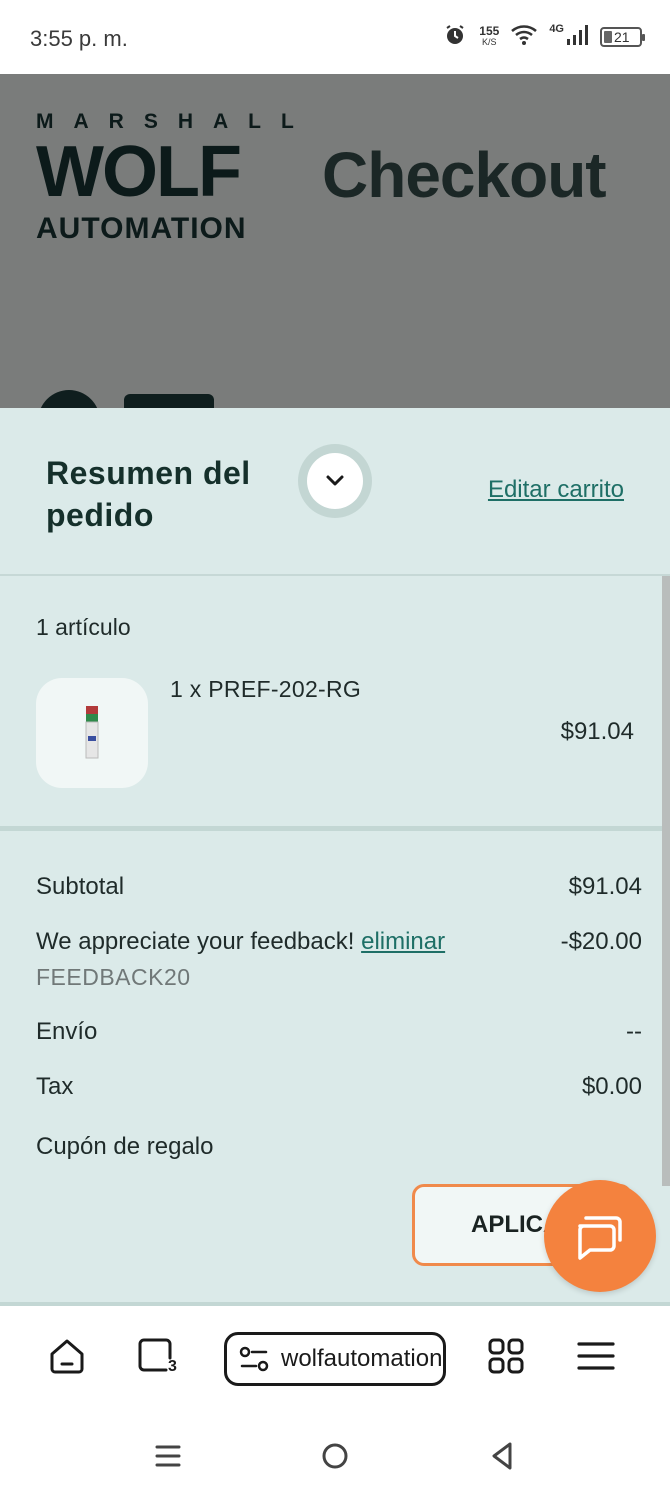 Image resolution: width=670 pixels, height=1500 pixels. What do you see at coordinates (125, 1146) in the screenshot?
I see `gift-coupon-label: Cupón de regalo` at bounding box center [125, 1146].